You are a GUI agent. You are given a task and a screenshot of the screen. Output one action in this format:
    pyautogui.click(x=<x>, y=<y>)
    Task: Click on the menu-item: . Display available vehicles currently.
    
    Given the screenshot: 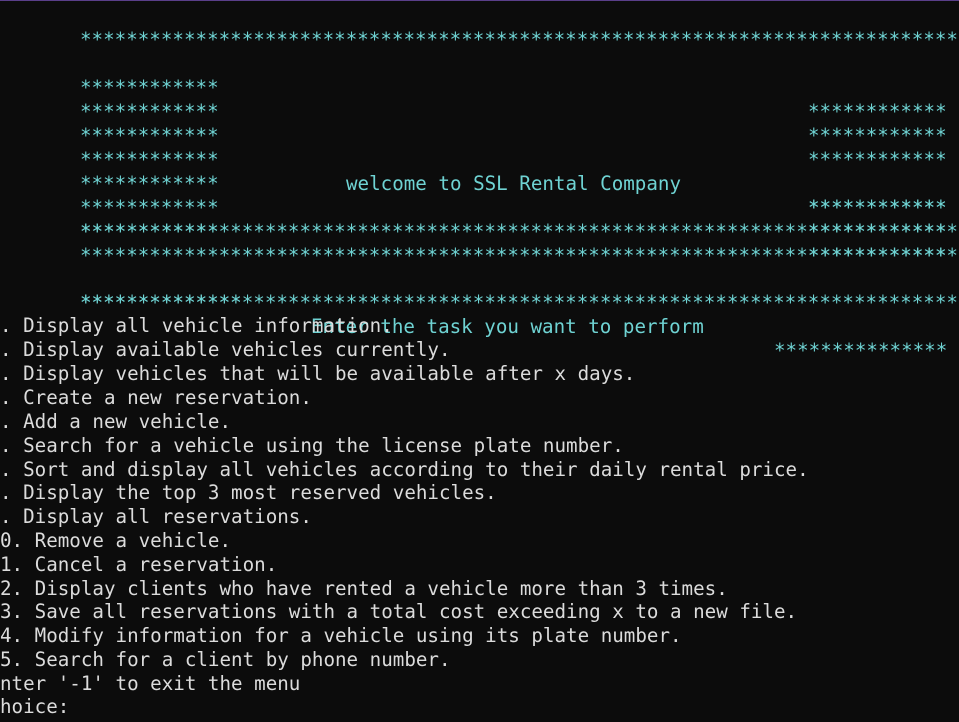 What is the action you would take?
    pyautogui.click(x=225, y=349)
    